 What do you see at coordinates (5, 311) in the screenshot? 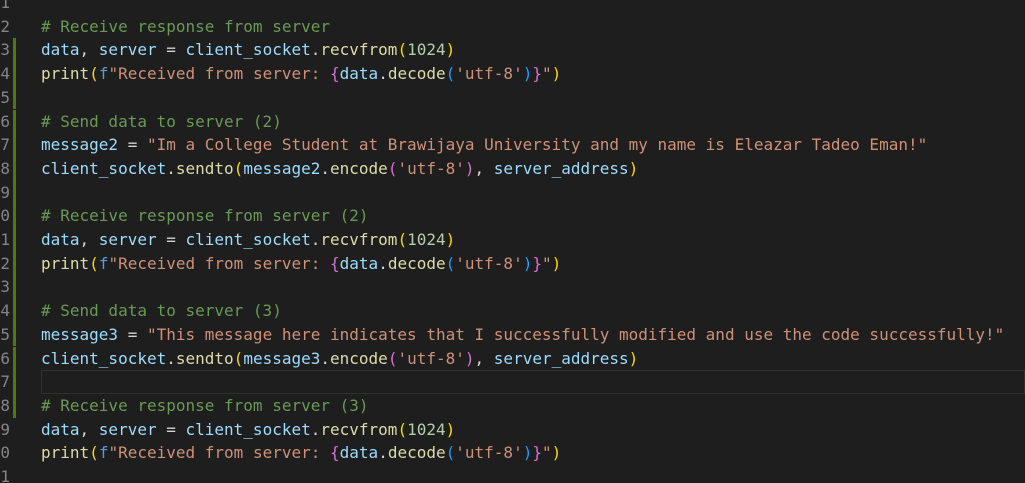
I see `line-number: 14` at bounding box center [5, 311].